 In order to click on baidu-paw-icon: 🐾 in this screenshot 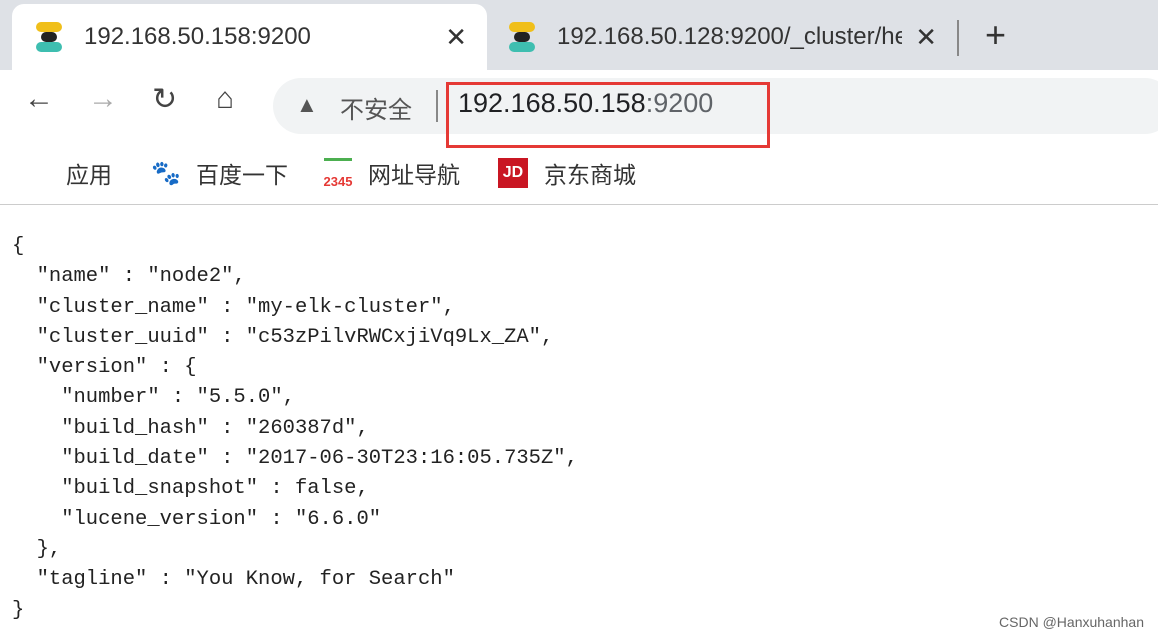, I will do `click(166, 173)`.